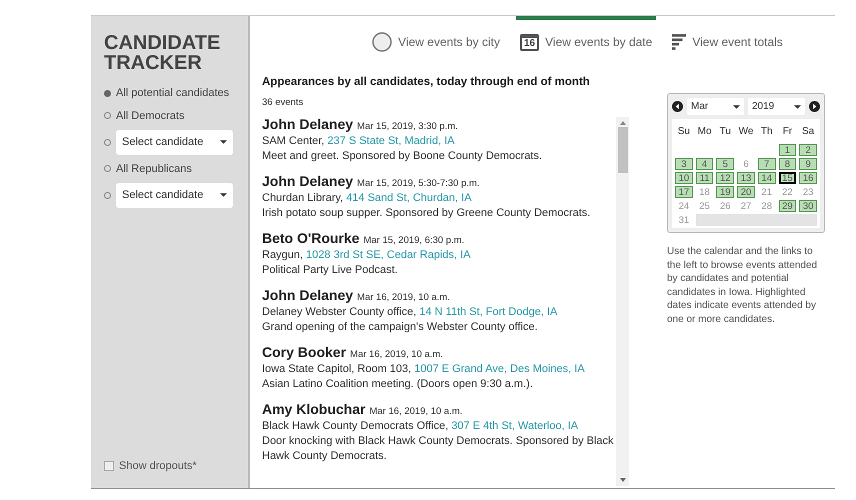  I want to click on address-link: 414 Sand St, Churdan, IA, so click(409, 198).